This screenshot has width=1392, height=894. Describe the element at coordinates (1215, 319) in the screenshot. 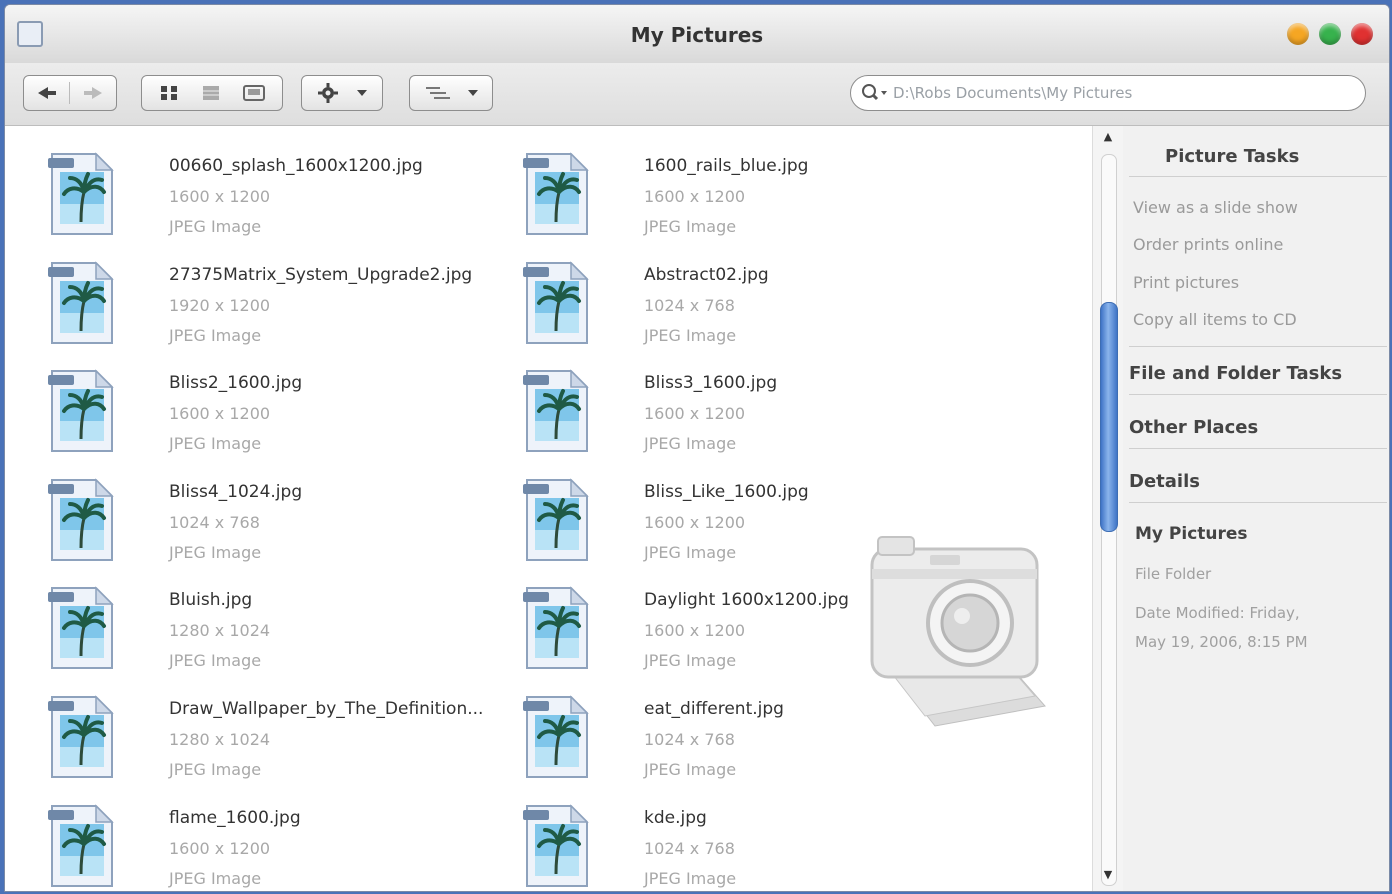

I see `copy-to-cd-link: Copy all items to CD` at that location.